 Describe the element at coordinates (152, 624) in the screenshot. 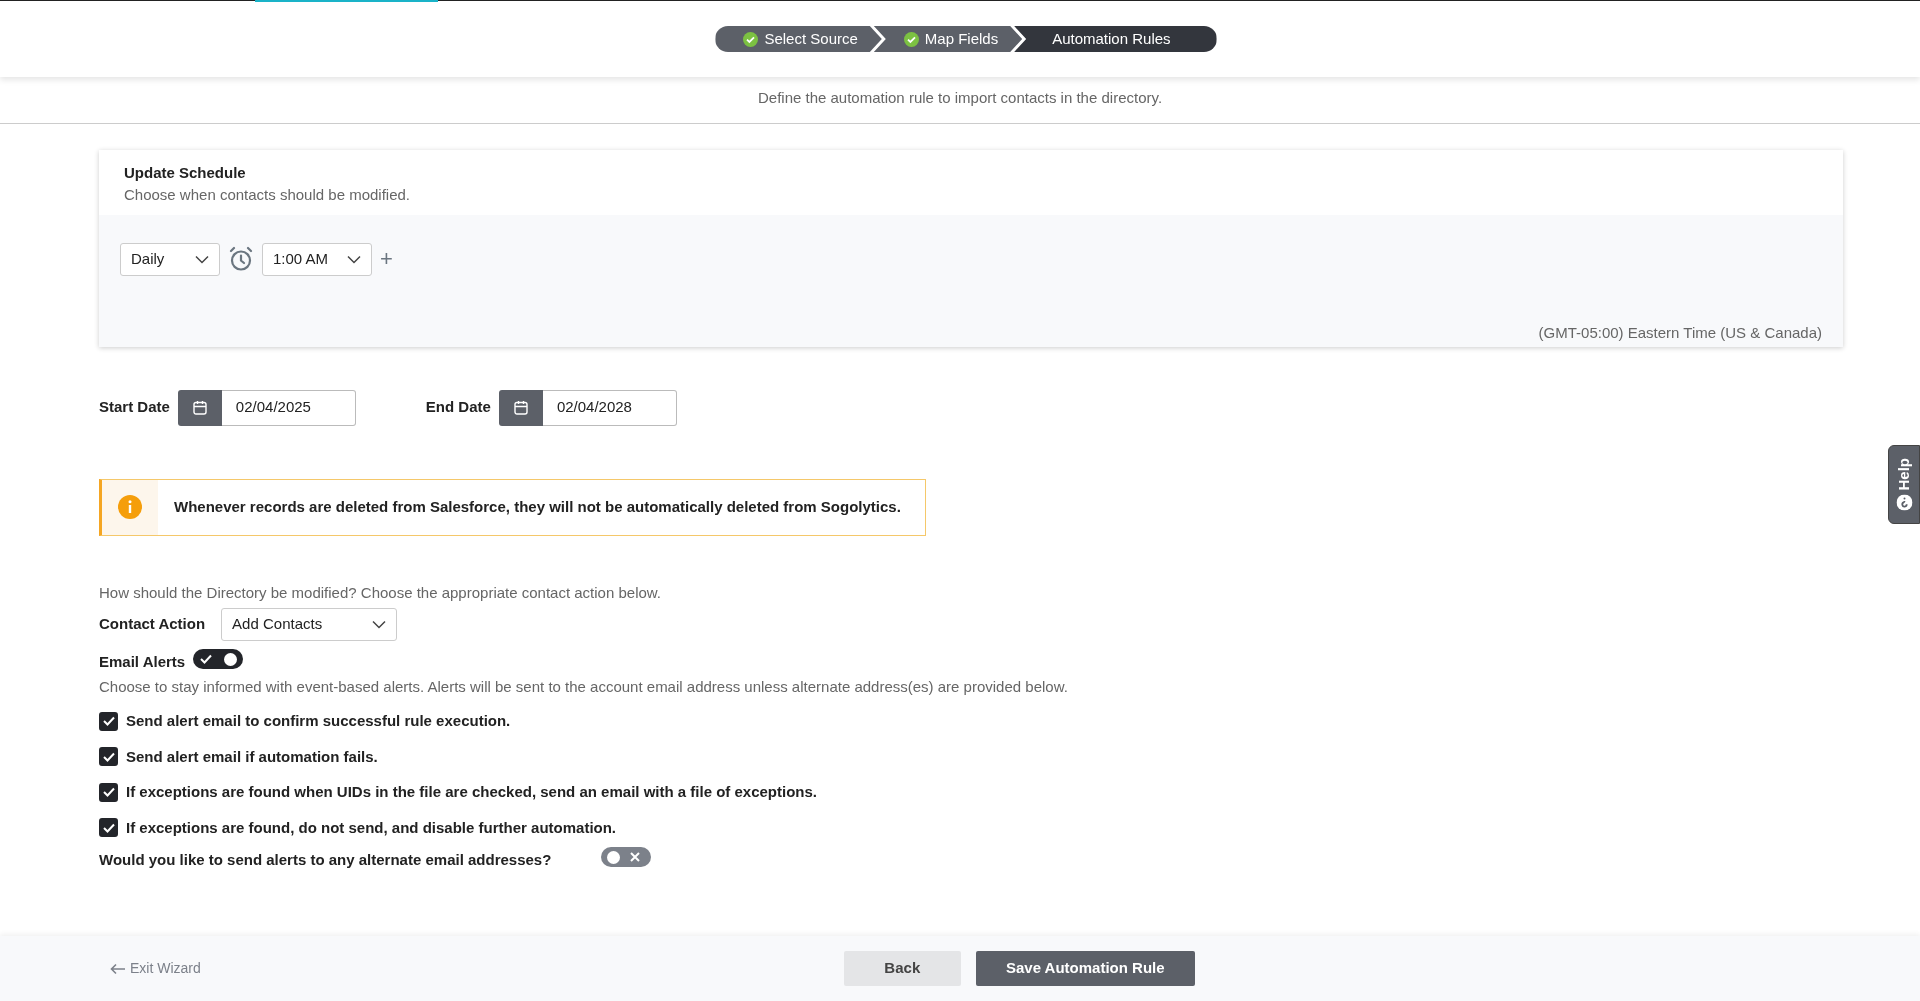

I see `contact-action-label: Contact Action` at that location.